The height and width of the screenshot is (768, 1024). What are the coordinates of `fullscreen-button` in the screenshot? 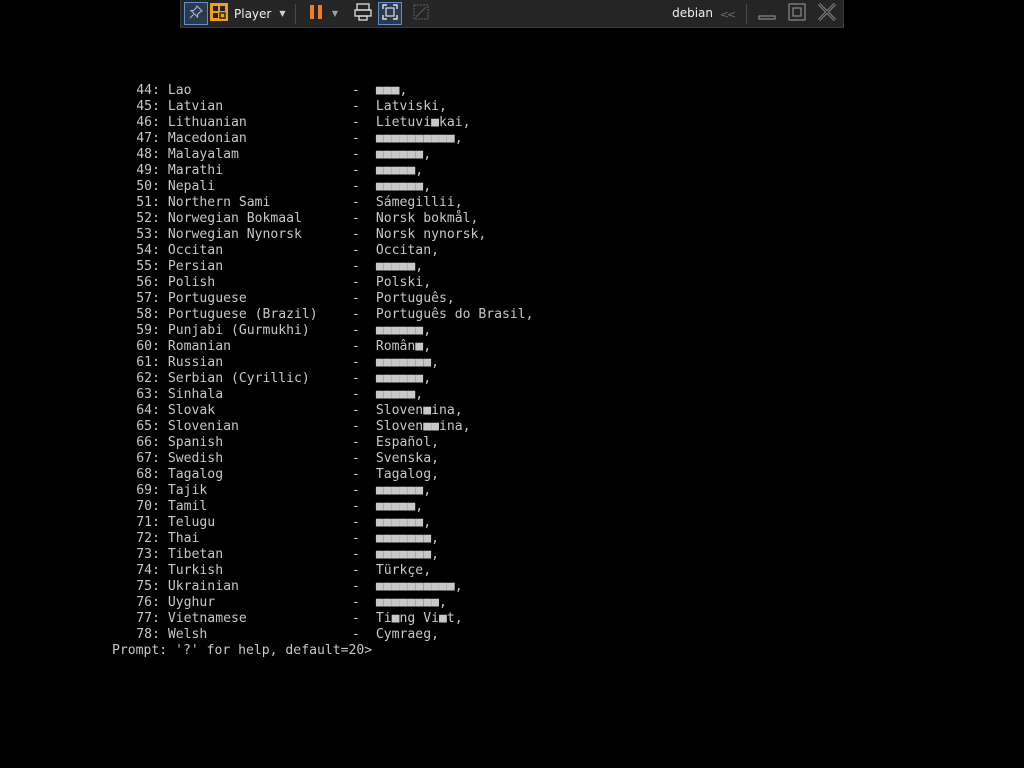 It's located at (390, 13).